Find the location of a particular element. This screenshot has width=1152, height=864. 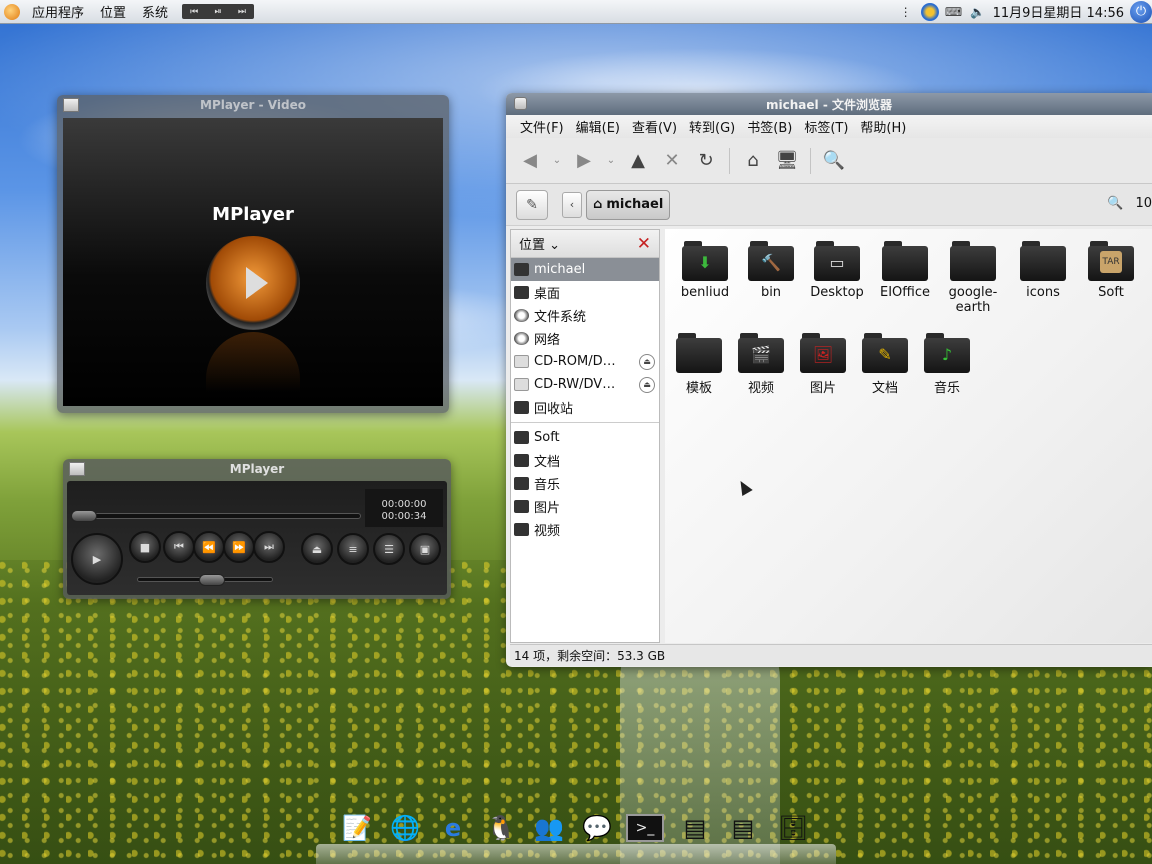

seek-handle is located at coordinates (84, 516).